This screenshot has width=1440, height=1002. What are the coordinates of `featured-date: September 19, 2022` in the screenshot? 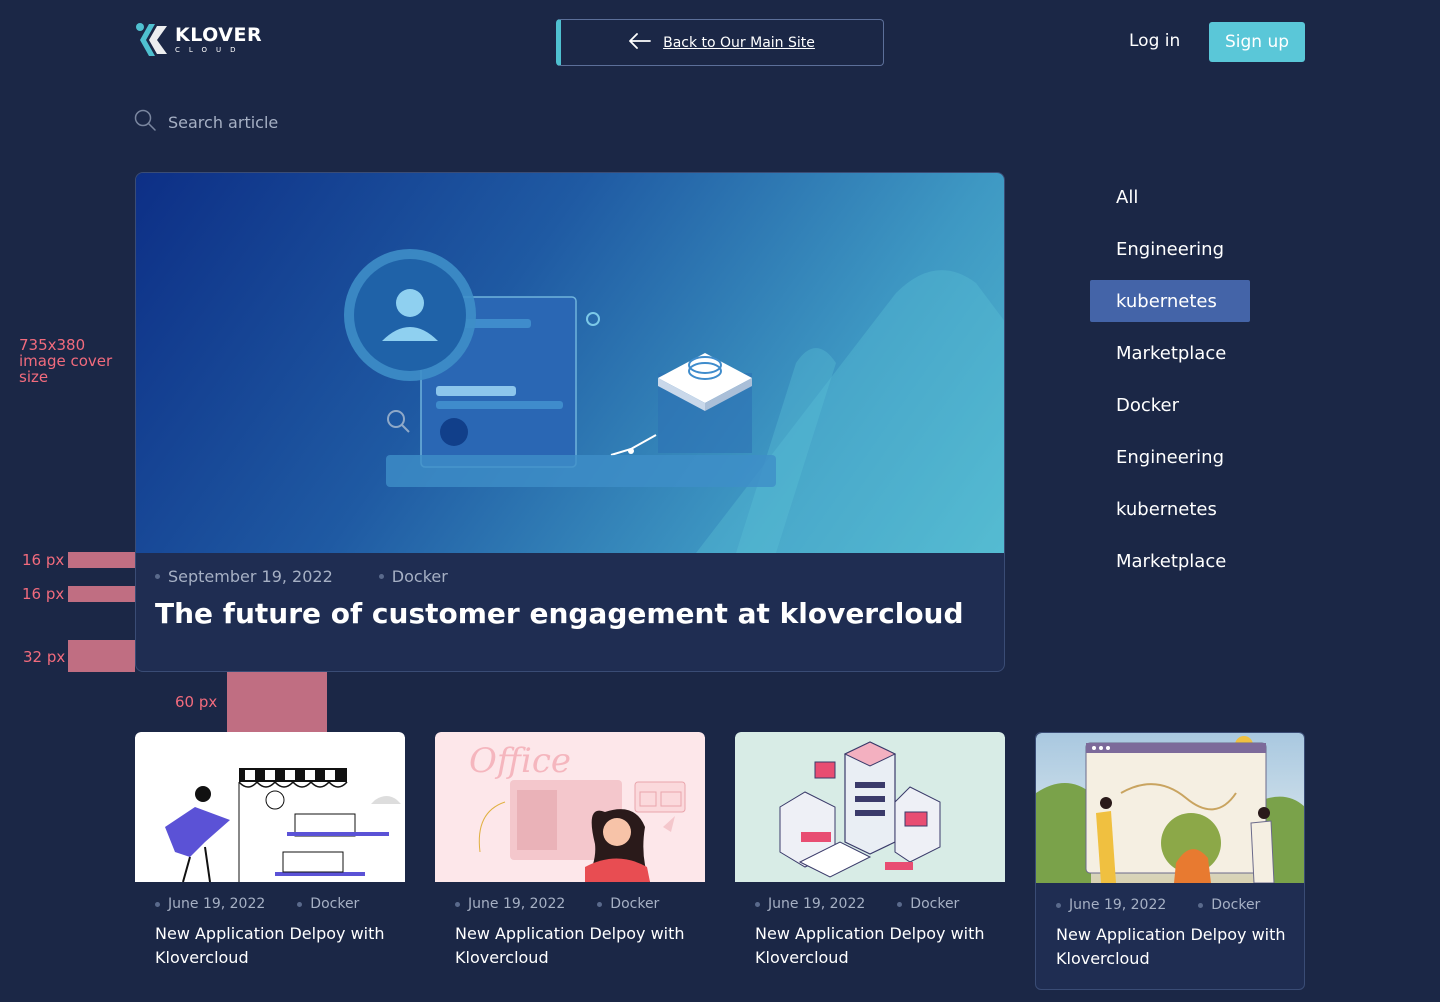 It's located at (250, 576).